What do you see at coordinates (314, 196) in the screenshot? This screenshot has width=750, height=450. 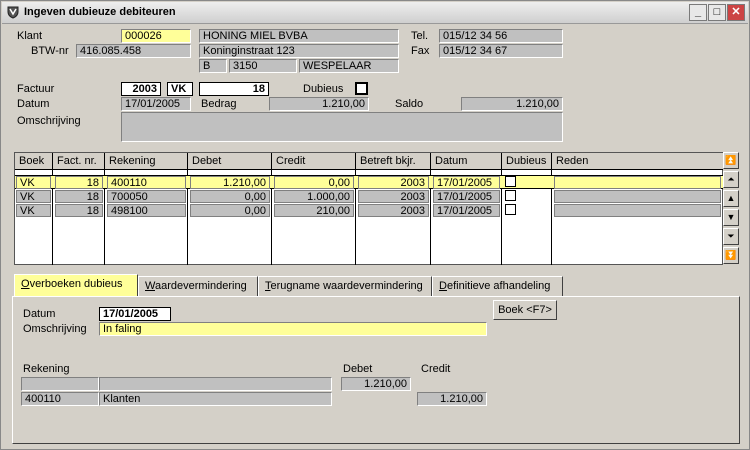 I see `cell-credit: 1.000,00` at bounding box center [314, 196].